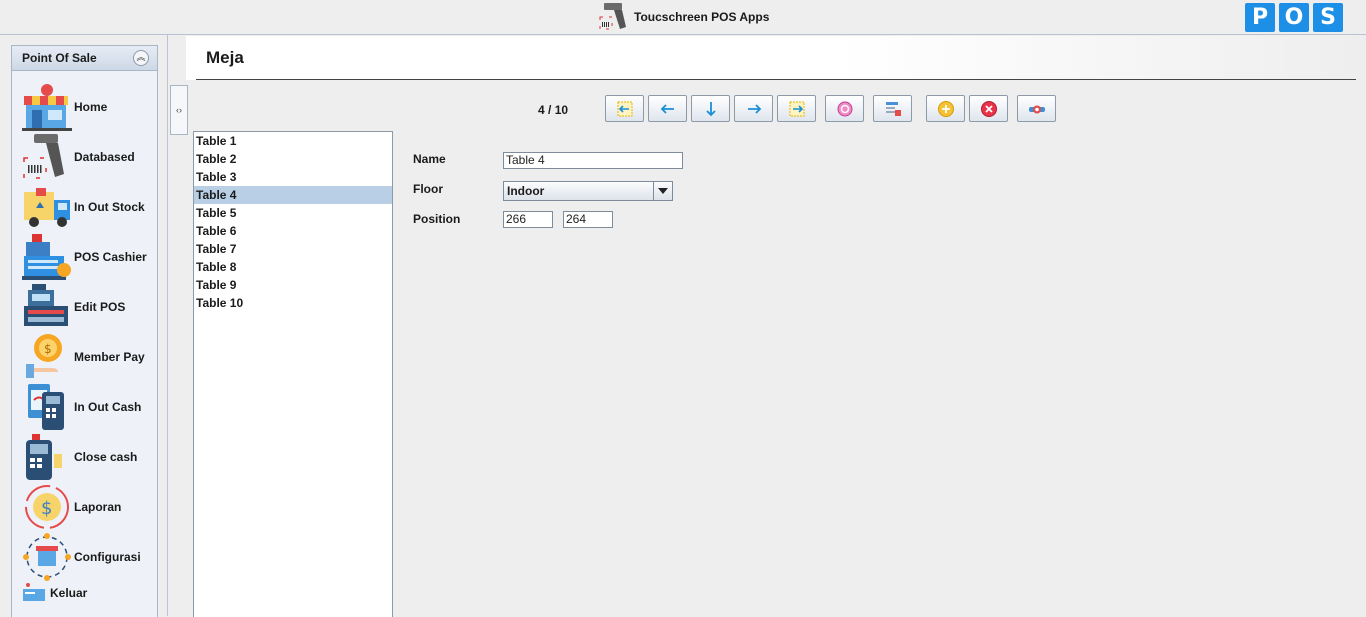 This screenshot has height=617, width=1366. What do you see at coordinates (293, 249) in the screenshot?
I see `list-item: Table 7` at bounding box center [293, 249].